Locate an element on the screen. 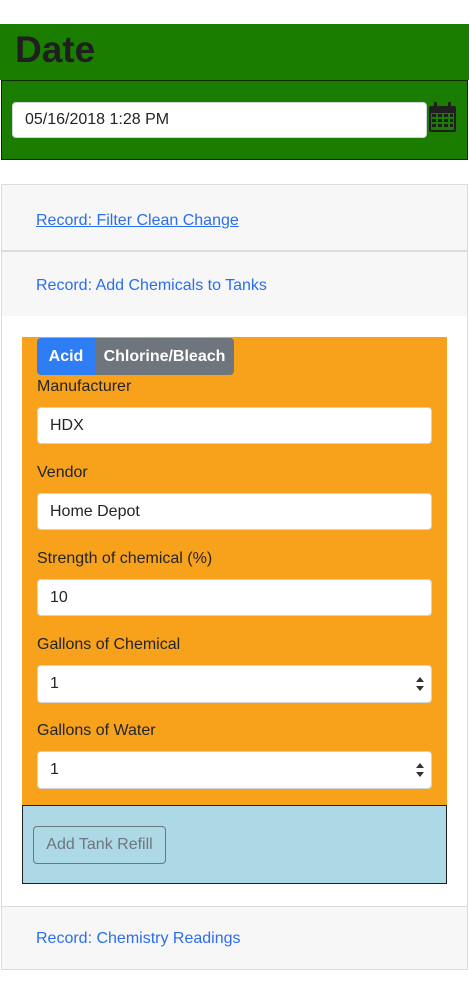 The height and width of the screenshot is (988, 469). gallons-water-value: 1 is located at coordinates (54, 769).